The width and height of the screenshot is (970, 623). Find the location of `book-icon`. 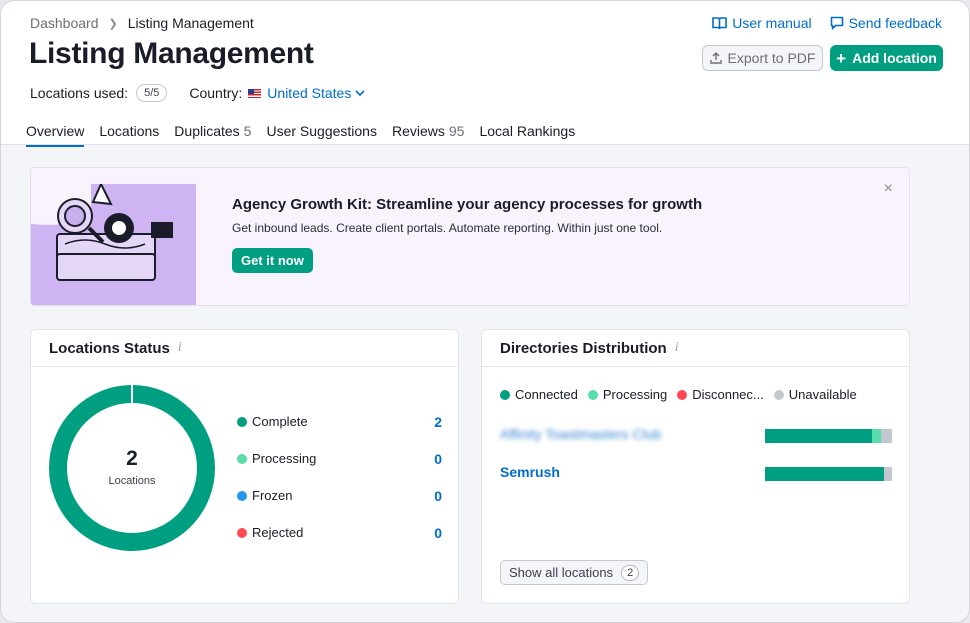

book-icon is located at coordinates (720, 23).